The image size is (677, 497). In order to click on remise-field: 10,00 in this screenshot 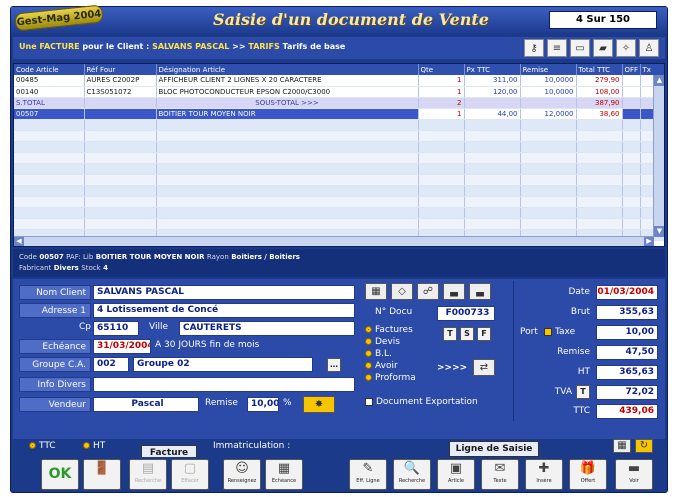, I will do `click(263, 404)`.